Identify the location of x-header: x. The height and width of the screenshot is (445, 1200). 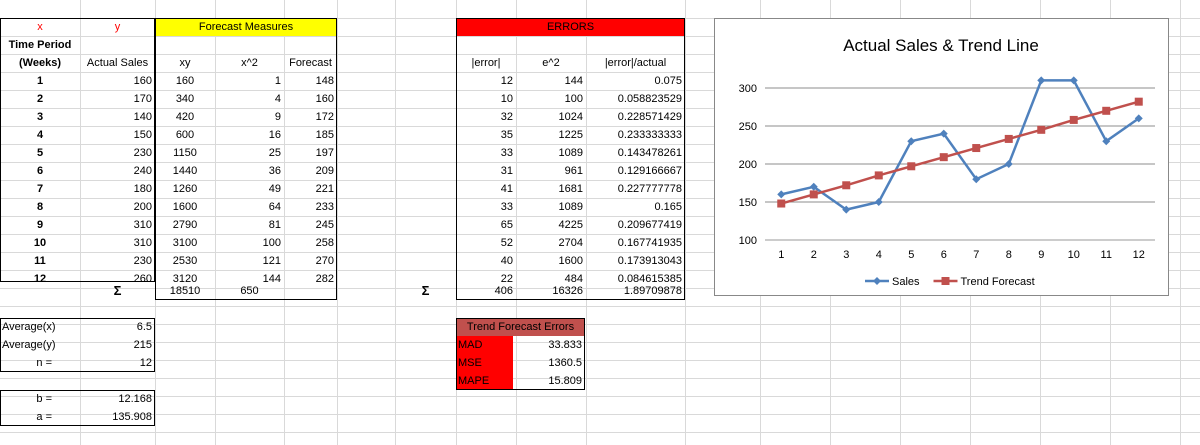
(40, 27).